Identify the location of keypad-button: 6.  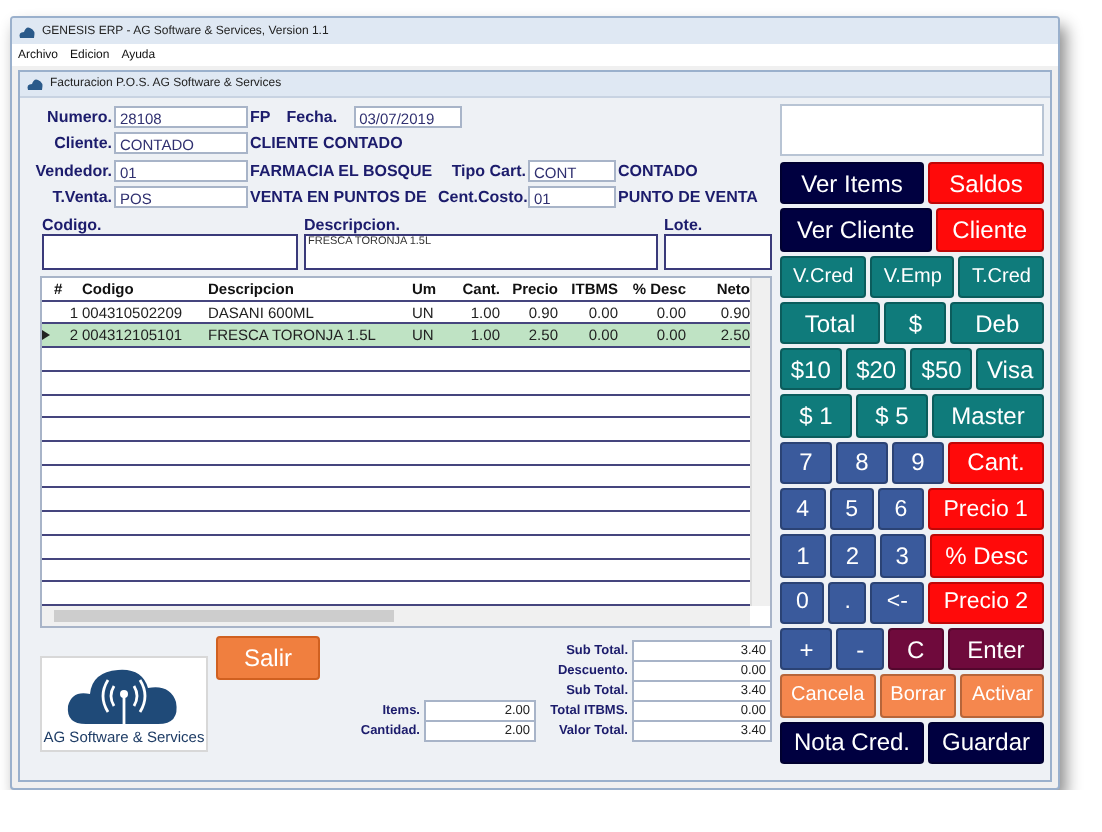
(901, 509).